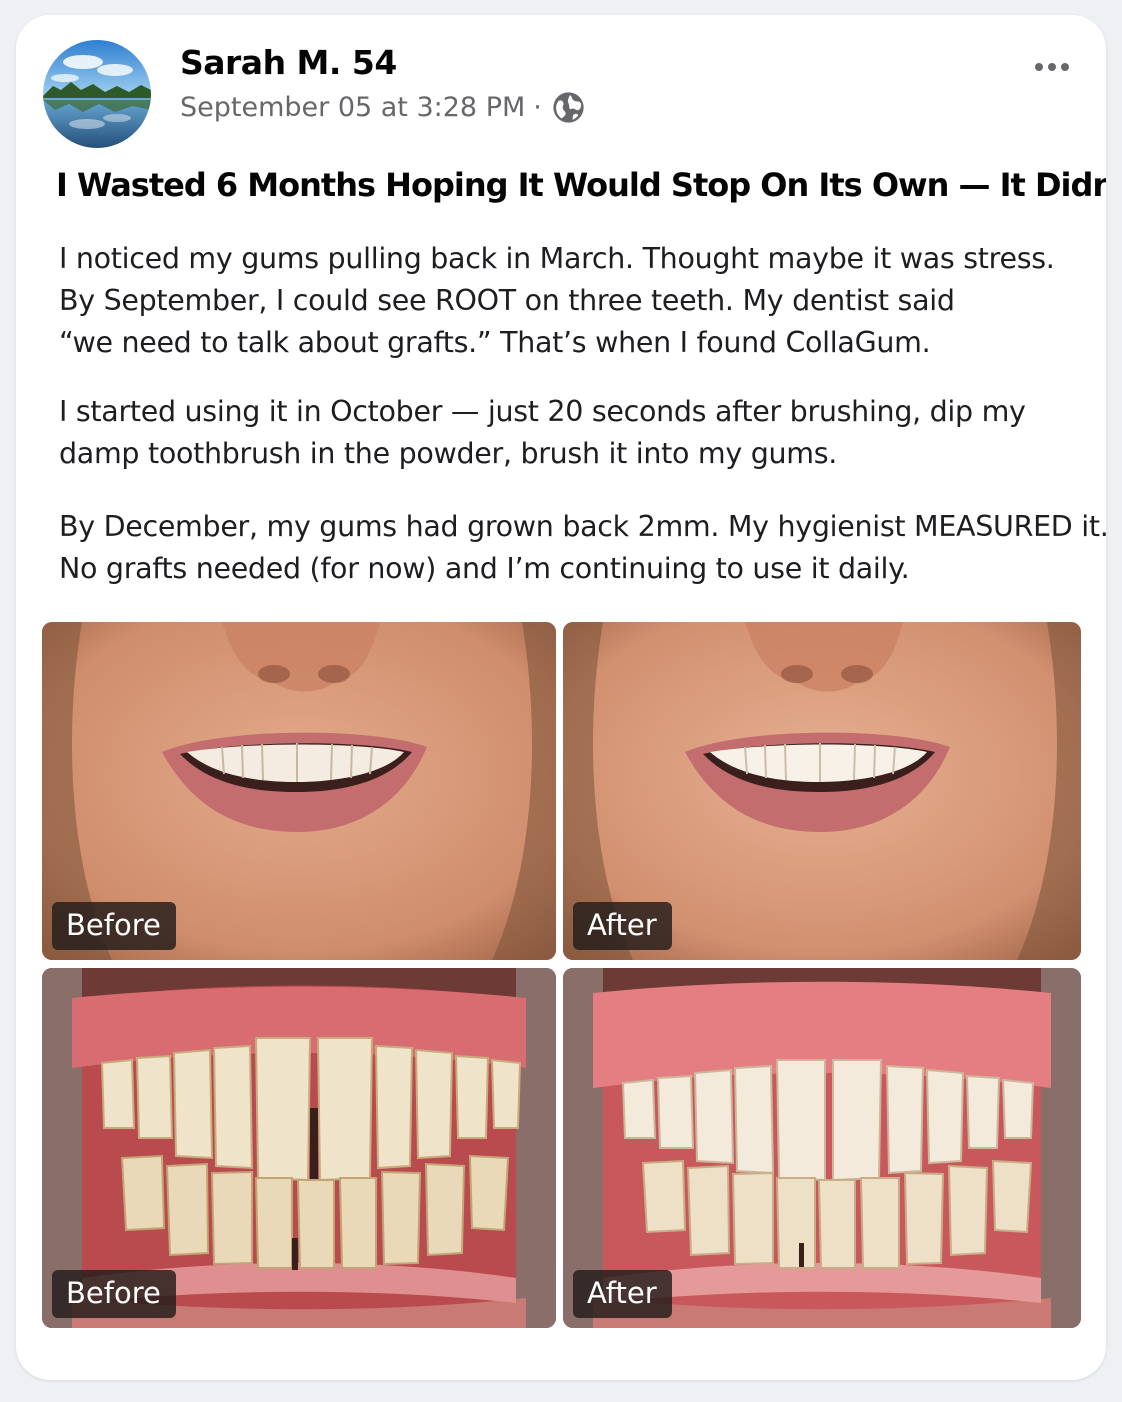 Image resolution: width=1122 pixels, height=1402 pixels. I want to click on after-smile-photo: After, so click(822, 791).